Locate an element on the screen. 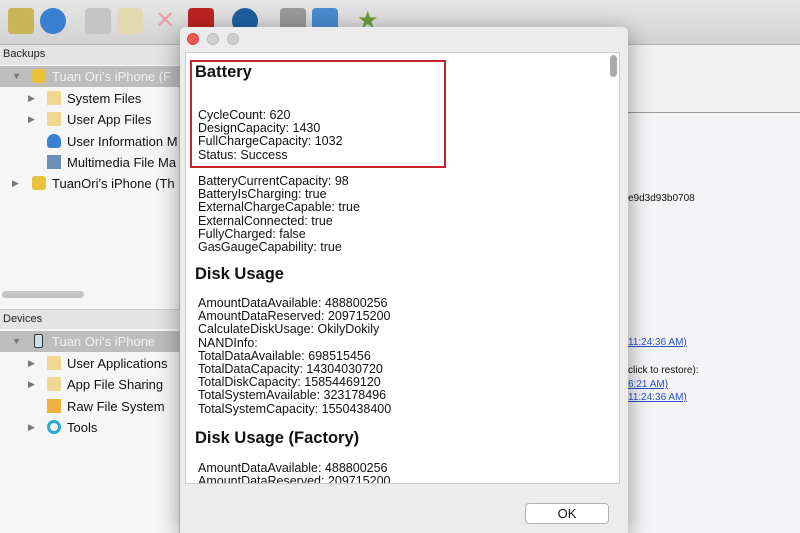 The height and width of the screenshot is (533, 800). info-line: TotalSystemAvailable: 323178496 is located at coordinates (292, 395).